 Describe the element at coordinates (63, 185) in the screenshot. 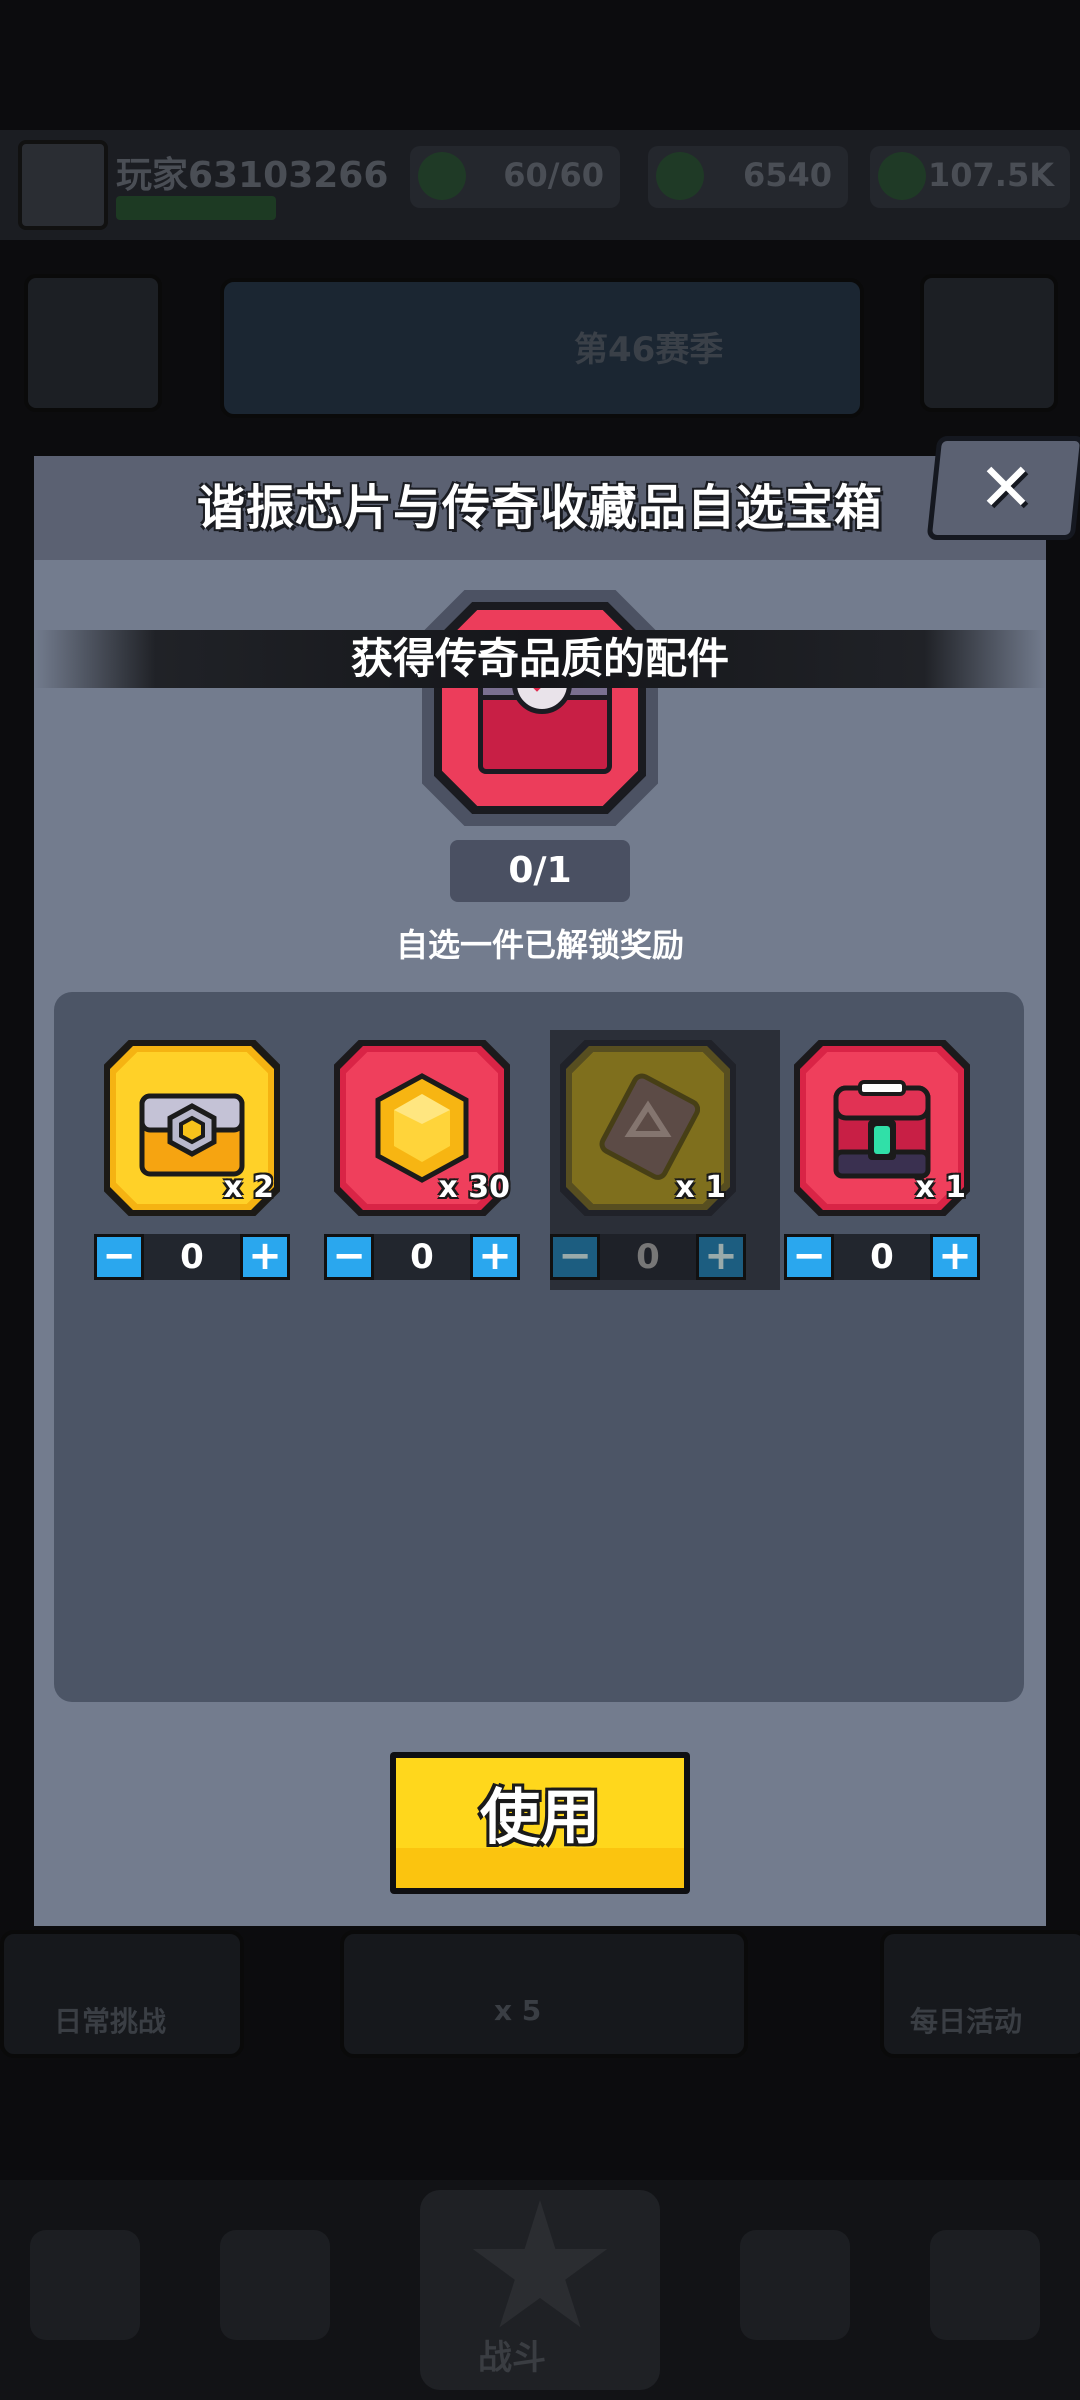

I see `player-avatar` at that location.